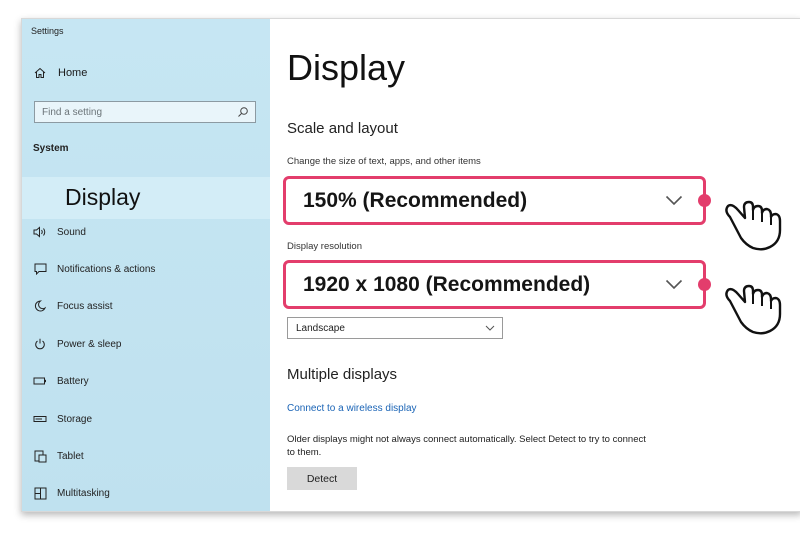 Image resolution: width=800 pixels, height=533 pixels. Describe the element at coordinates (320, 328) in the screenshot. I see `orientation-dropdown-value: Landscape` at that location.